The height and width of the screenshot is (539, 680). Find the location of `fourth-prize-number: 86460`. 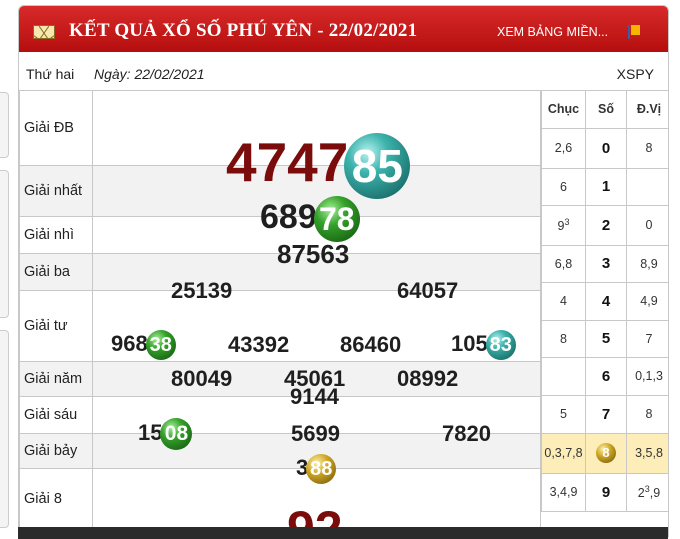

fourth-prize-number: 86460 is located at coordinates (371, 344).